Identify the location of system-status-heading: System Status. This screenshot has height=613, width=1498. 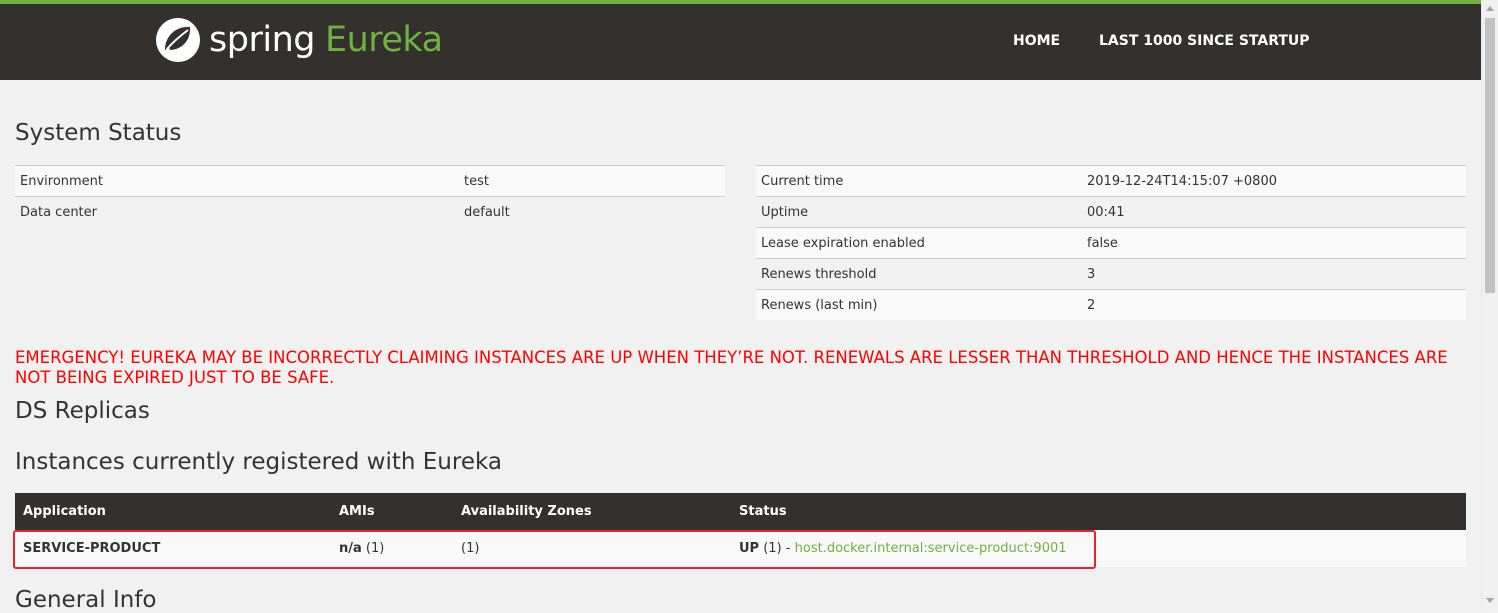
(98, 133).